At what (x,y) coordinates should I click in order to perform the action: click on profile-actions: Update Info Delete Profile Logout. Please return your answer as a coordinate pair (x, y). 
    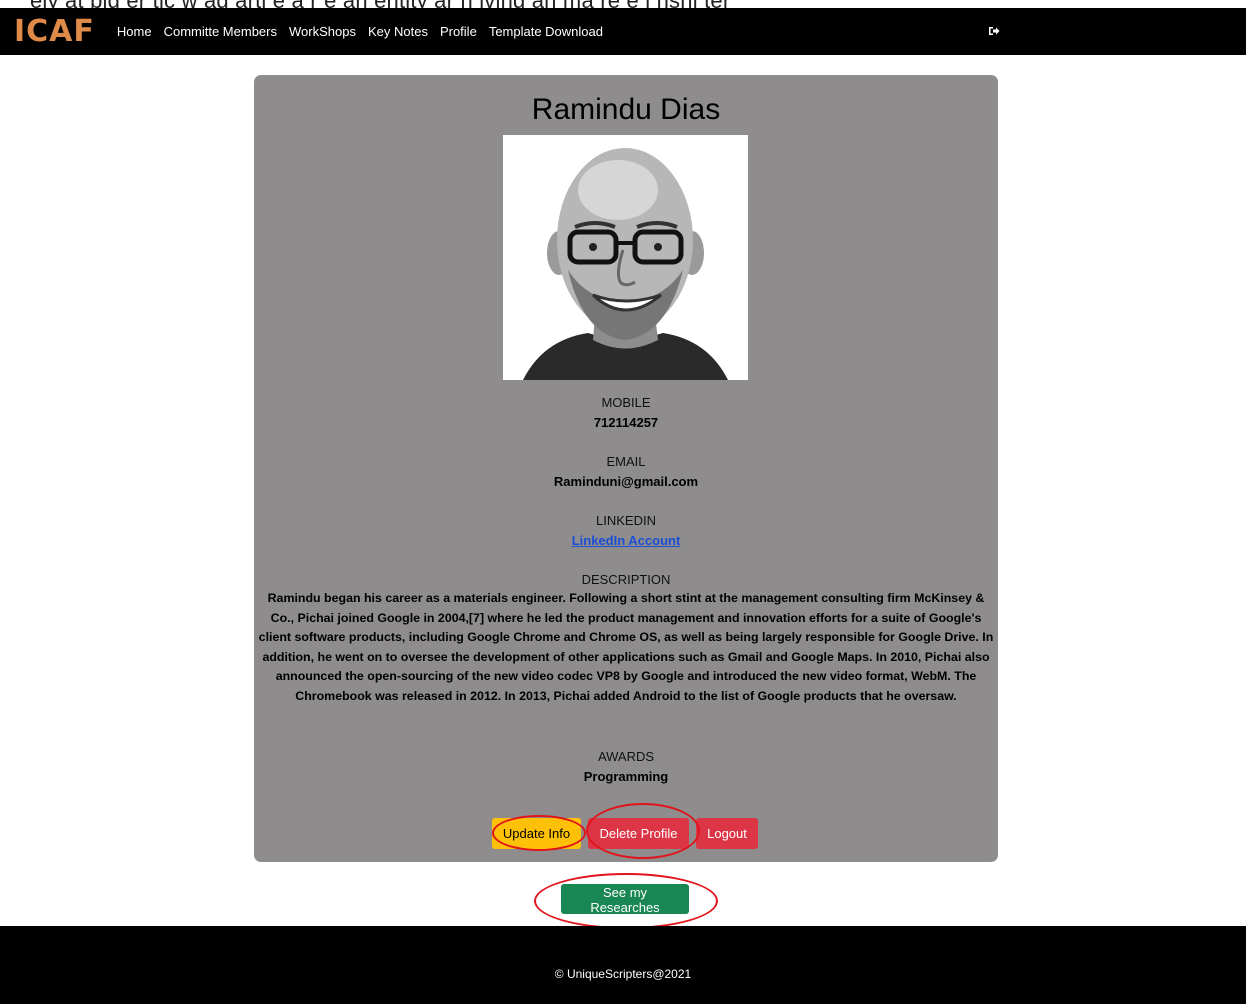
    Looking at the image, I should click on (628, 833).